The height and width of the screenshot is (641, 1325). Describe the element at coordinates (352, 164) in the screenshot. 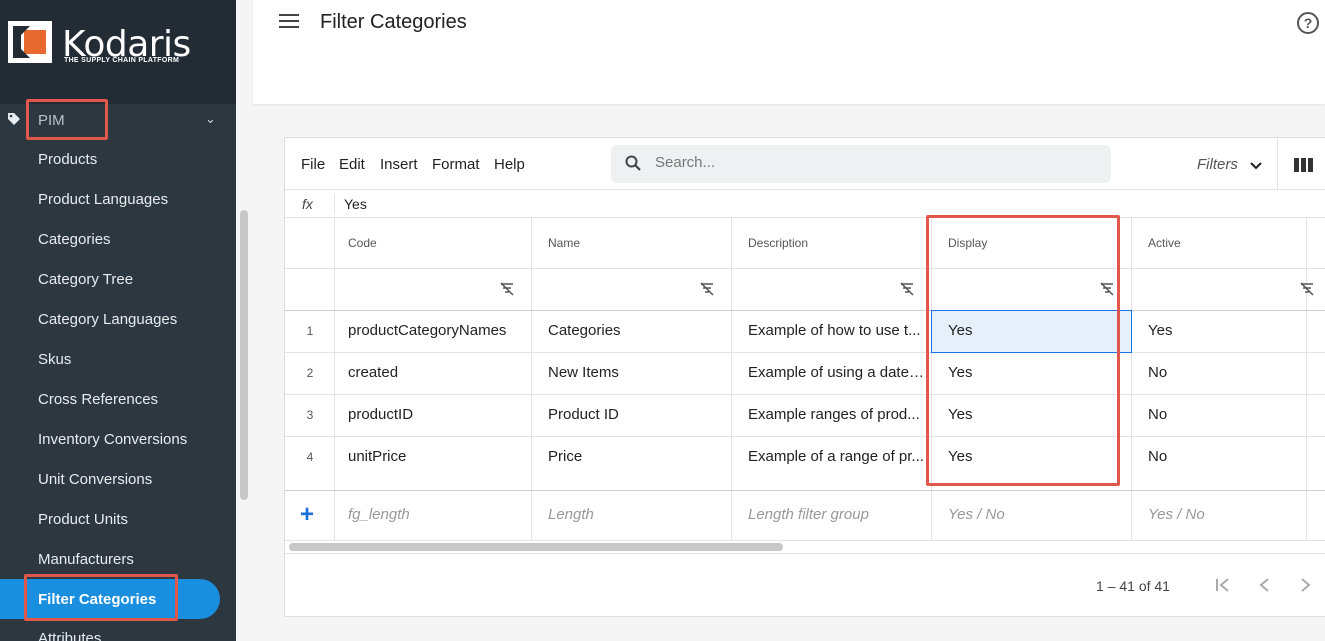

I see `menu-edit: Edit` at that location.